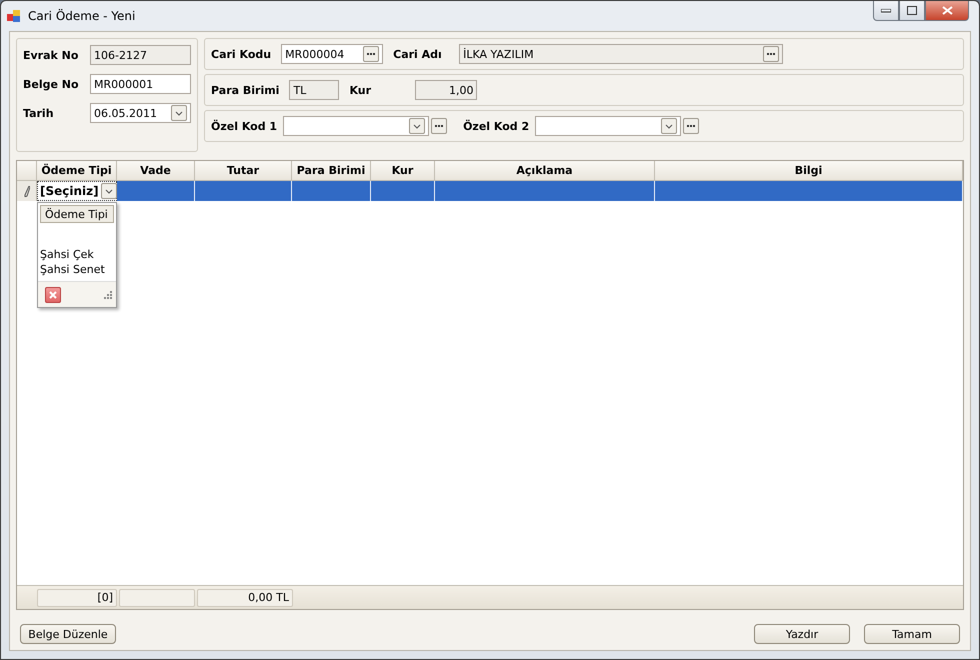 The width and height of the screenshot is (980, 660). Describe the element at coordinates (446, 90) in the screenshot. I see `text-field: 1,00` at that location.